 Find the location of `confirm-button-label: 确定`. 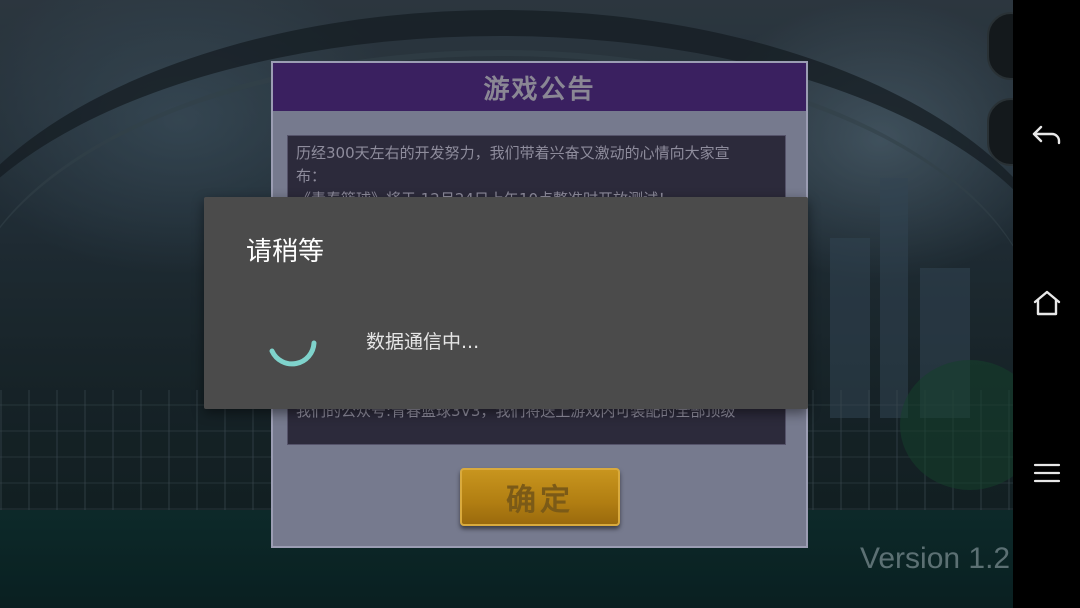

confirm-button-label: 确定 is located at coordinates (540, 500).